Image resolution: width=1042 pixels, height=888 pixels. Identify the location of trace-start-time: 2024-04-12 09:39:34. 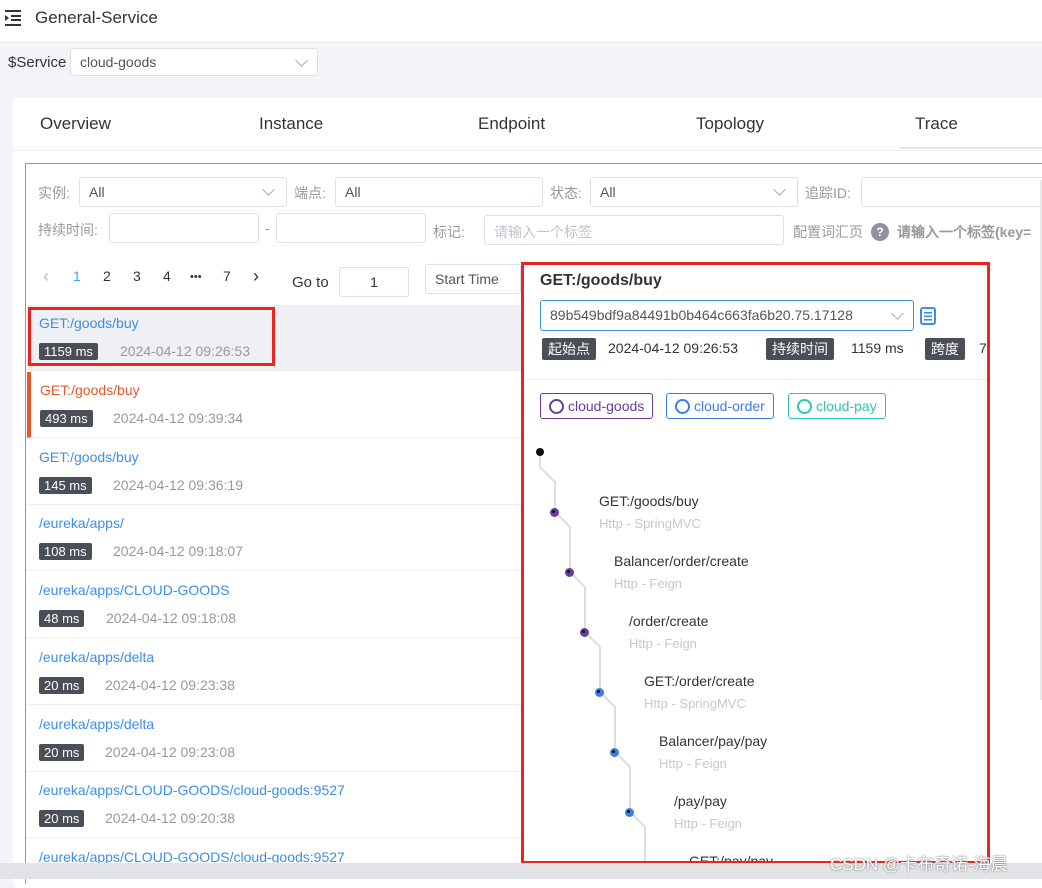
(178, 418).